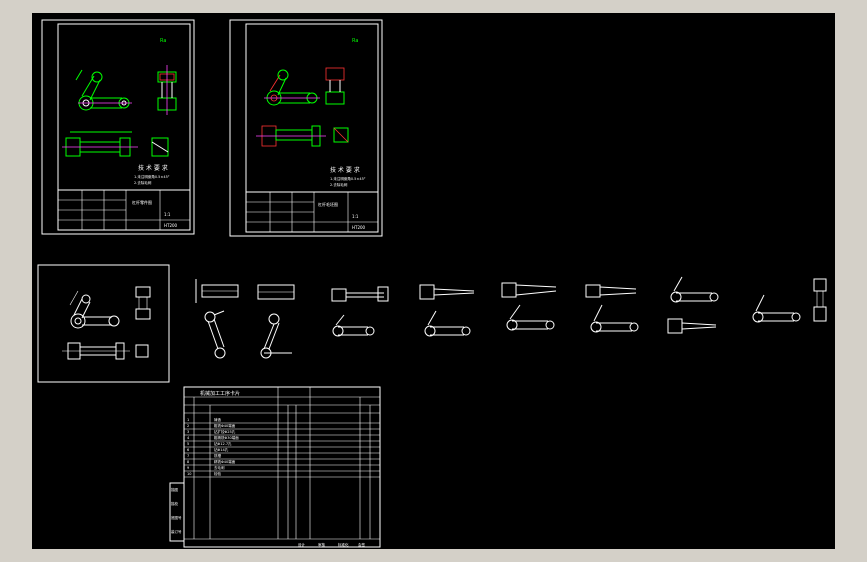 This screenshot has width=867, height=562. Describe the element at coordinates (167, 90) in the screenshot. I see `part-section-view` at that location.